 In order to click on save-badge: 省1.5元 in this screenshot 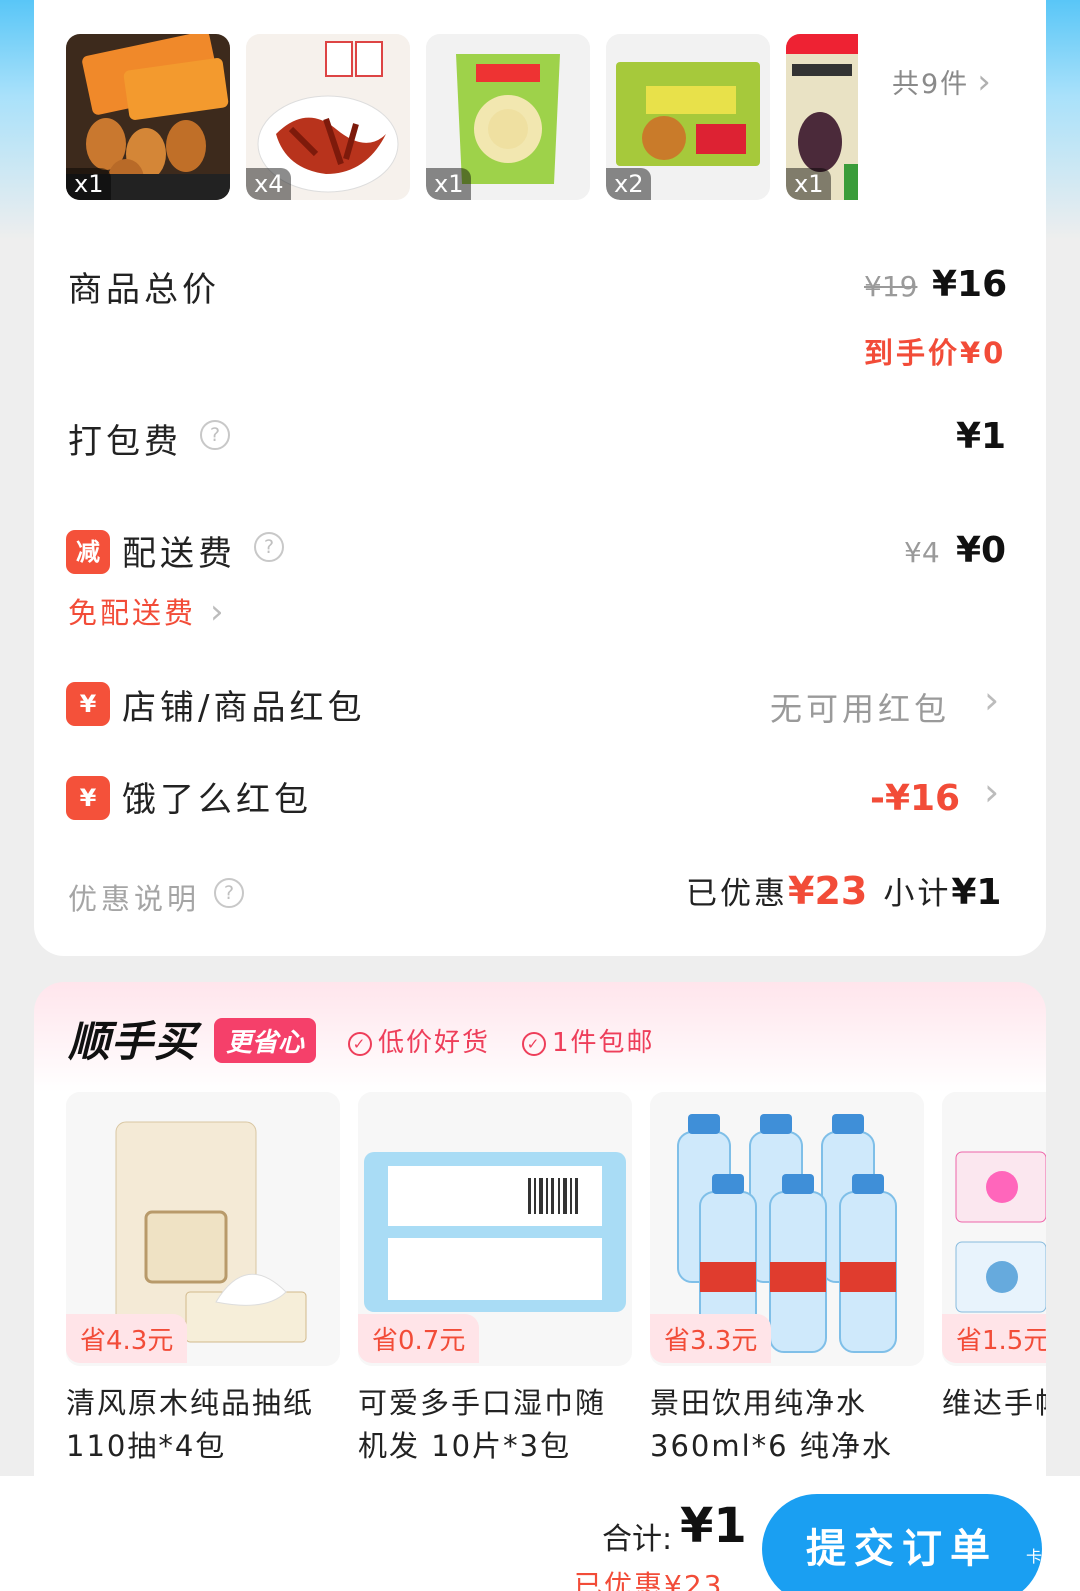, I will do `click(994, 1338)`.